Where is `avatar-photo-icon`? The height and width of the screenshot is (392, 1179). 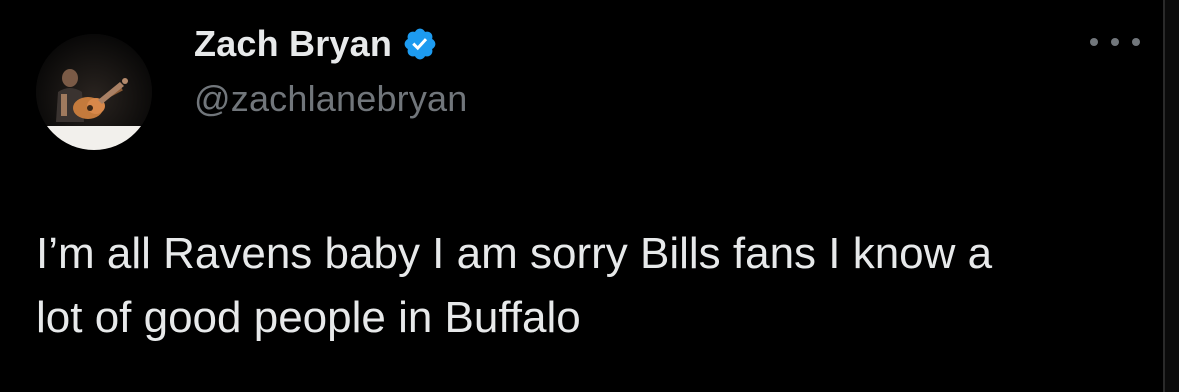 avatar-photo-icon is located at coordinates (94, 92).